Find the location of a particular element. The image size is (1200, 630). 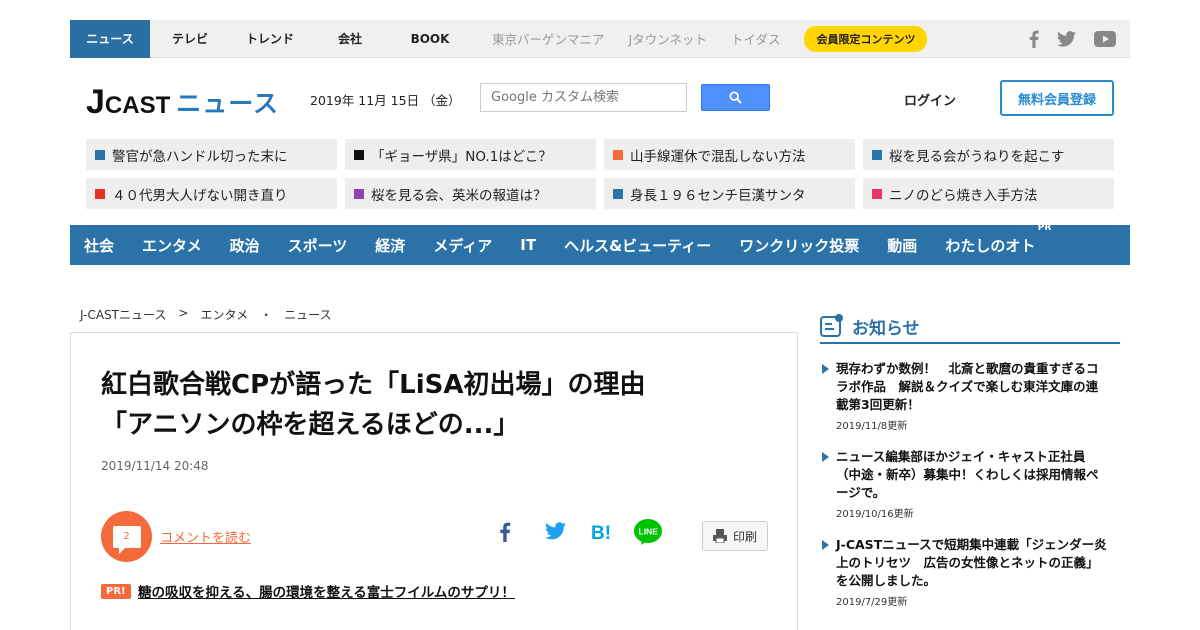

category-link: 政治 is located at coordinates (245, 245).